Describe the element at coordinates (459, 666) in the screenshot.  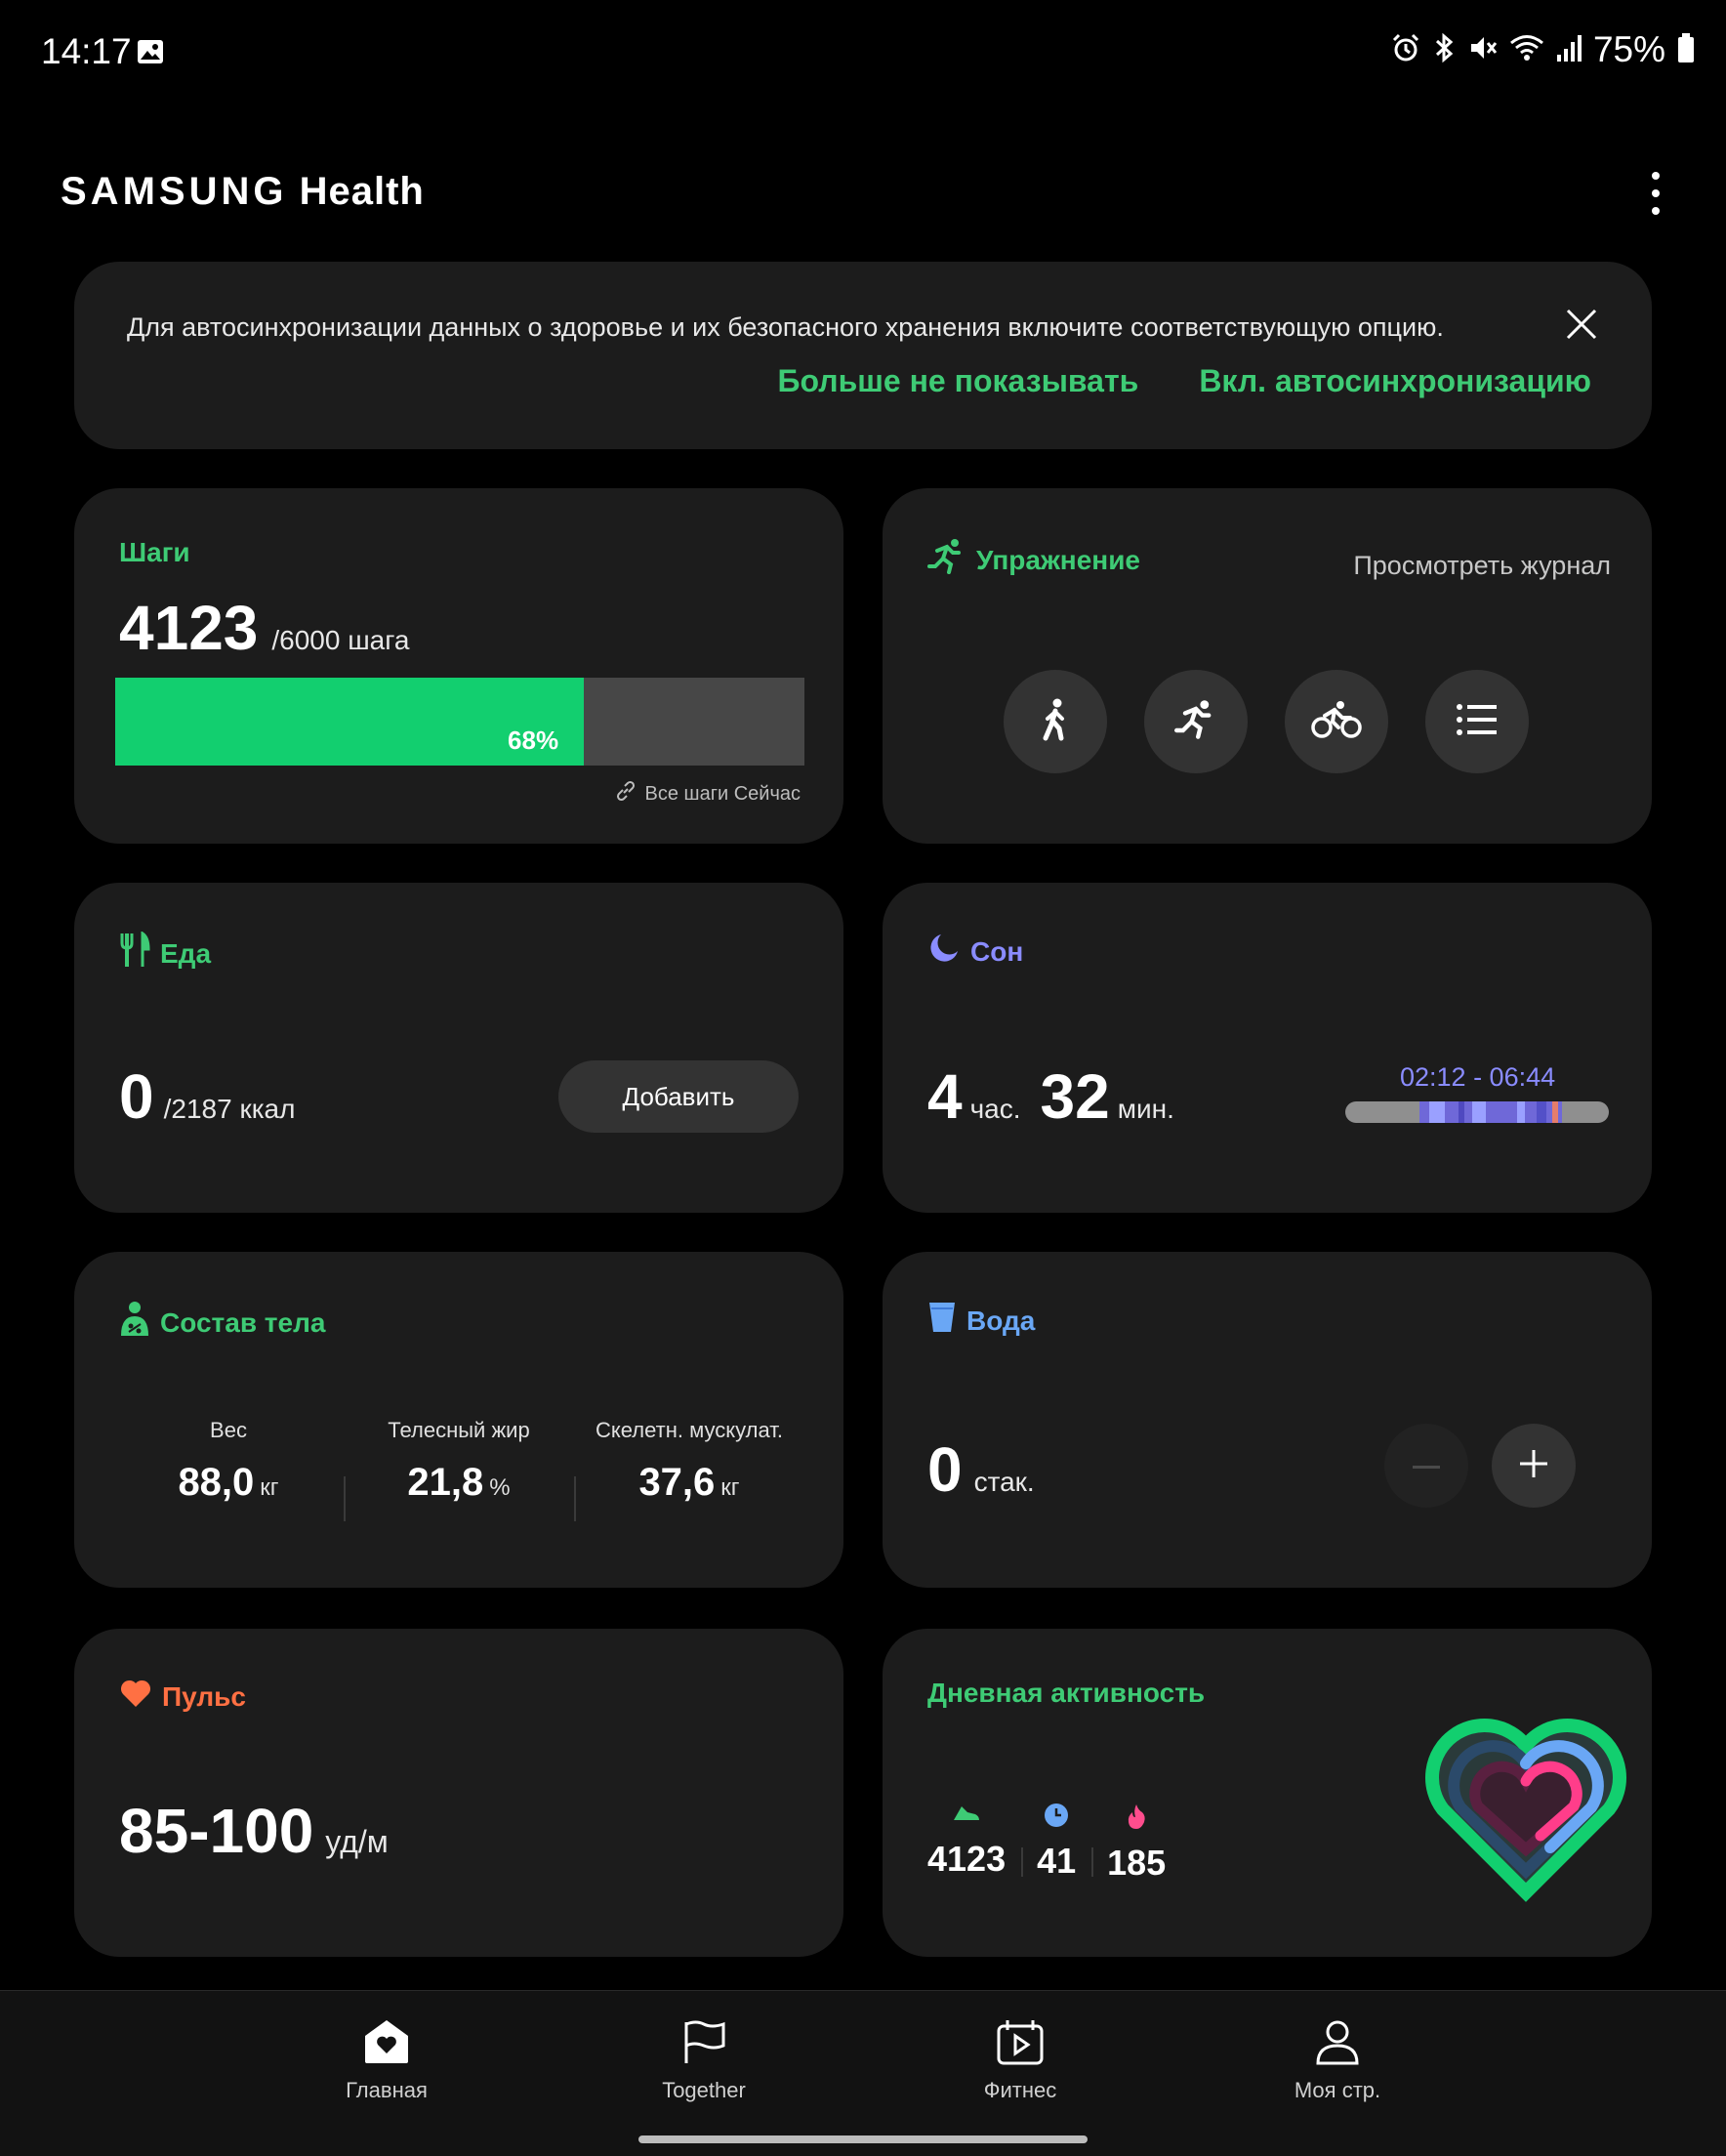
I see `steps-card: Шаги 4123 /6000 шага 68% Все шаги Сейчас` at that location.